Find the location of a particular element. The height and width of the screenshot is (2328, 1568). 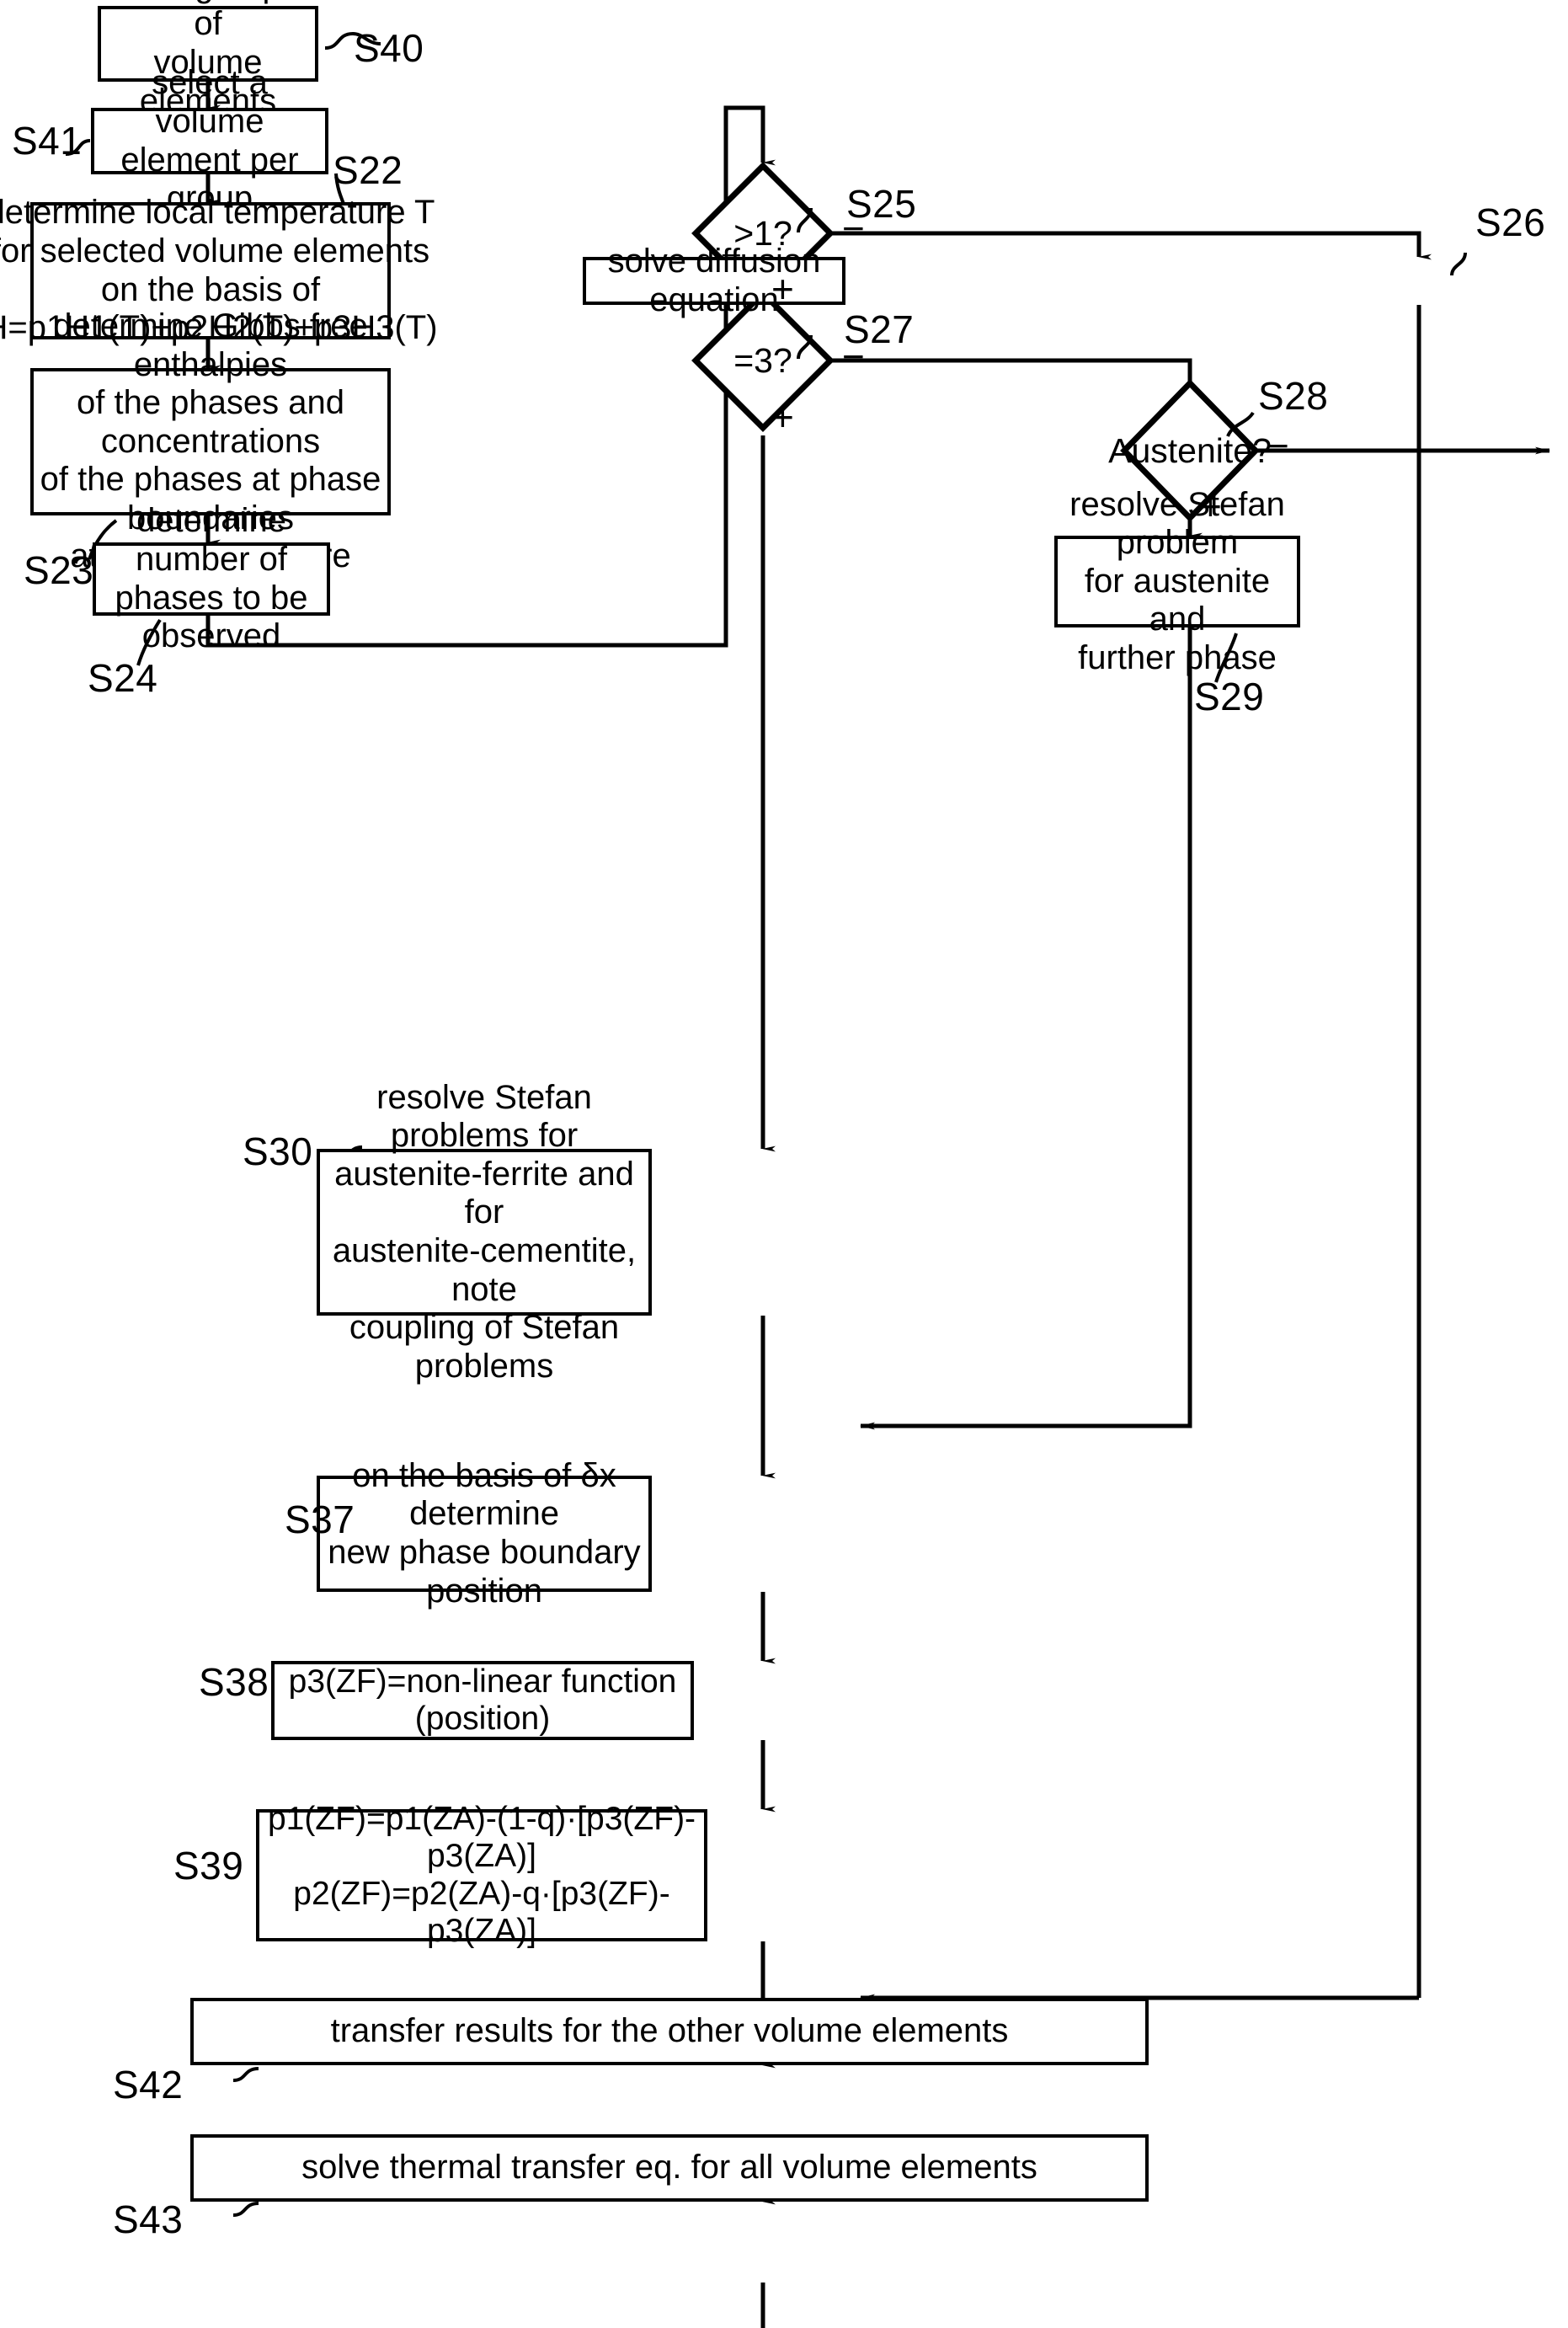

step-tag-s22: S22 is located at coordinates (368, 170).